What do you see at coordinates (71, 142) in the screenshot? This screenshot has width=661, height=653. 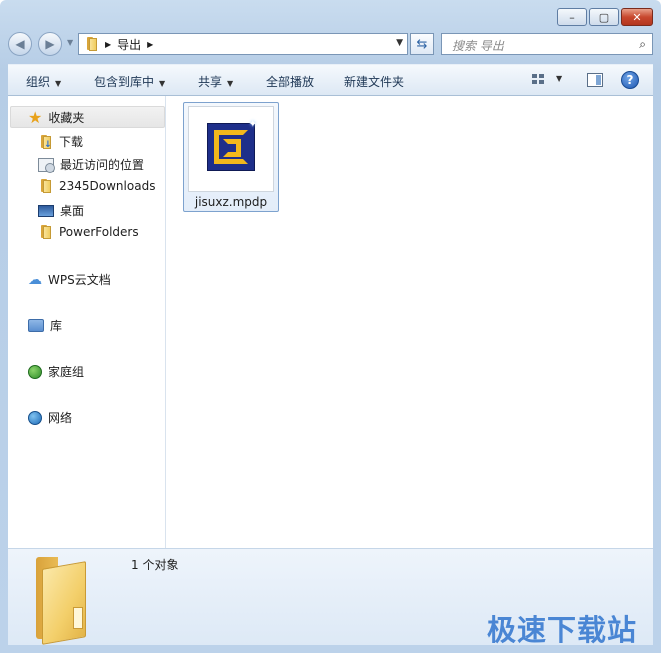 I see `sidebar-item-label: 下载` at bounding box center [71, 142].